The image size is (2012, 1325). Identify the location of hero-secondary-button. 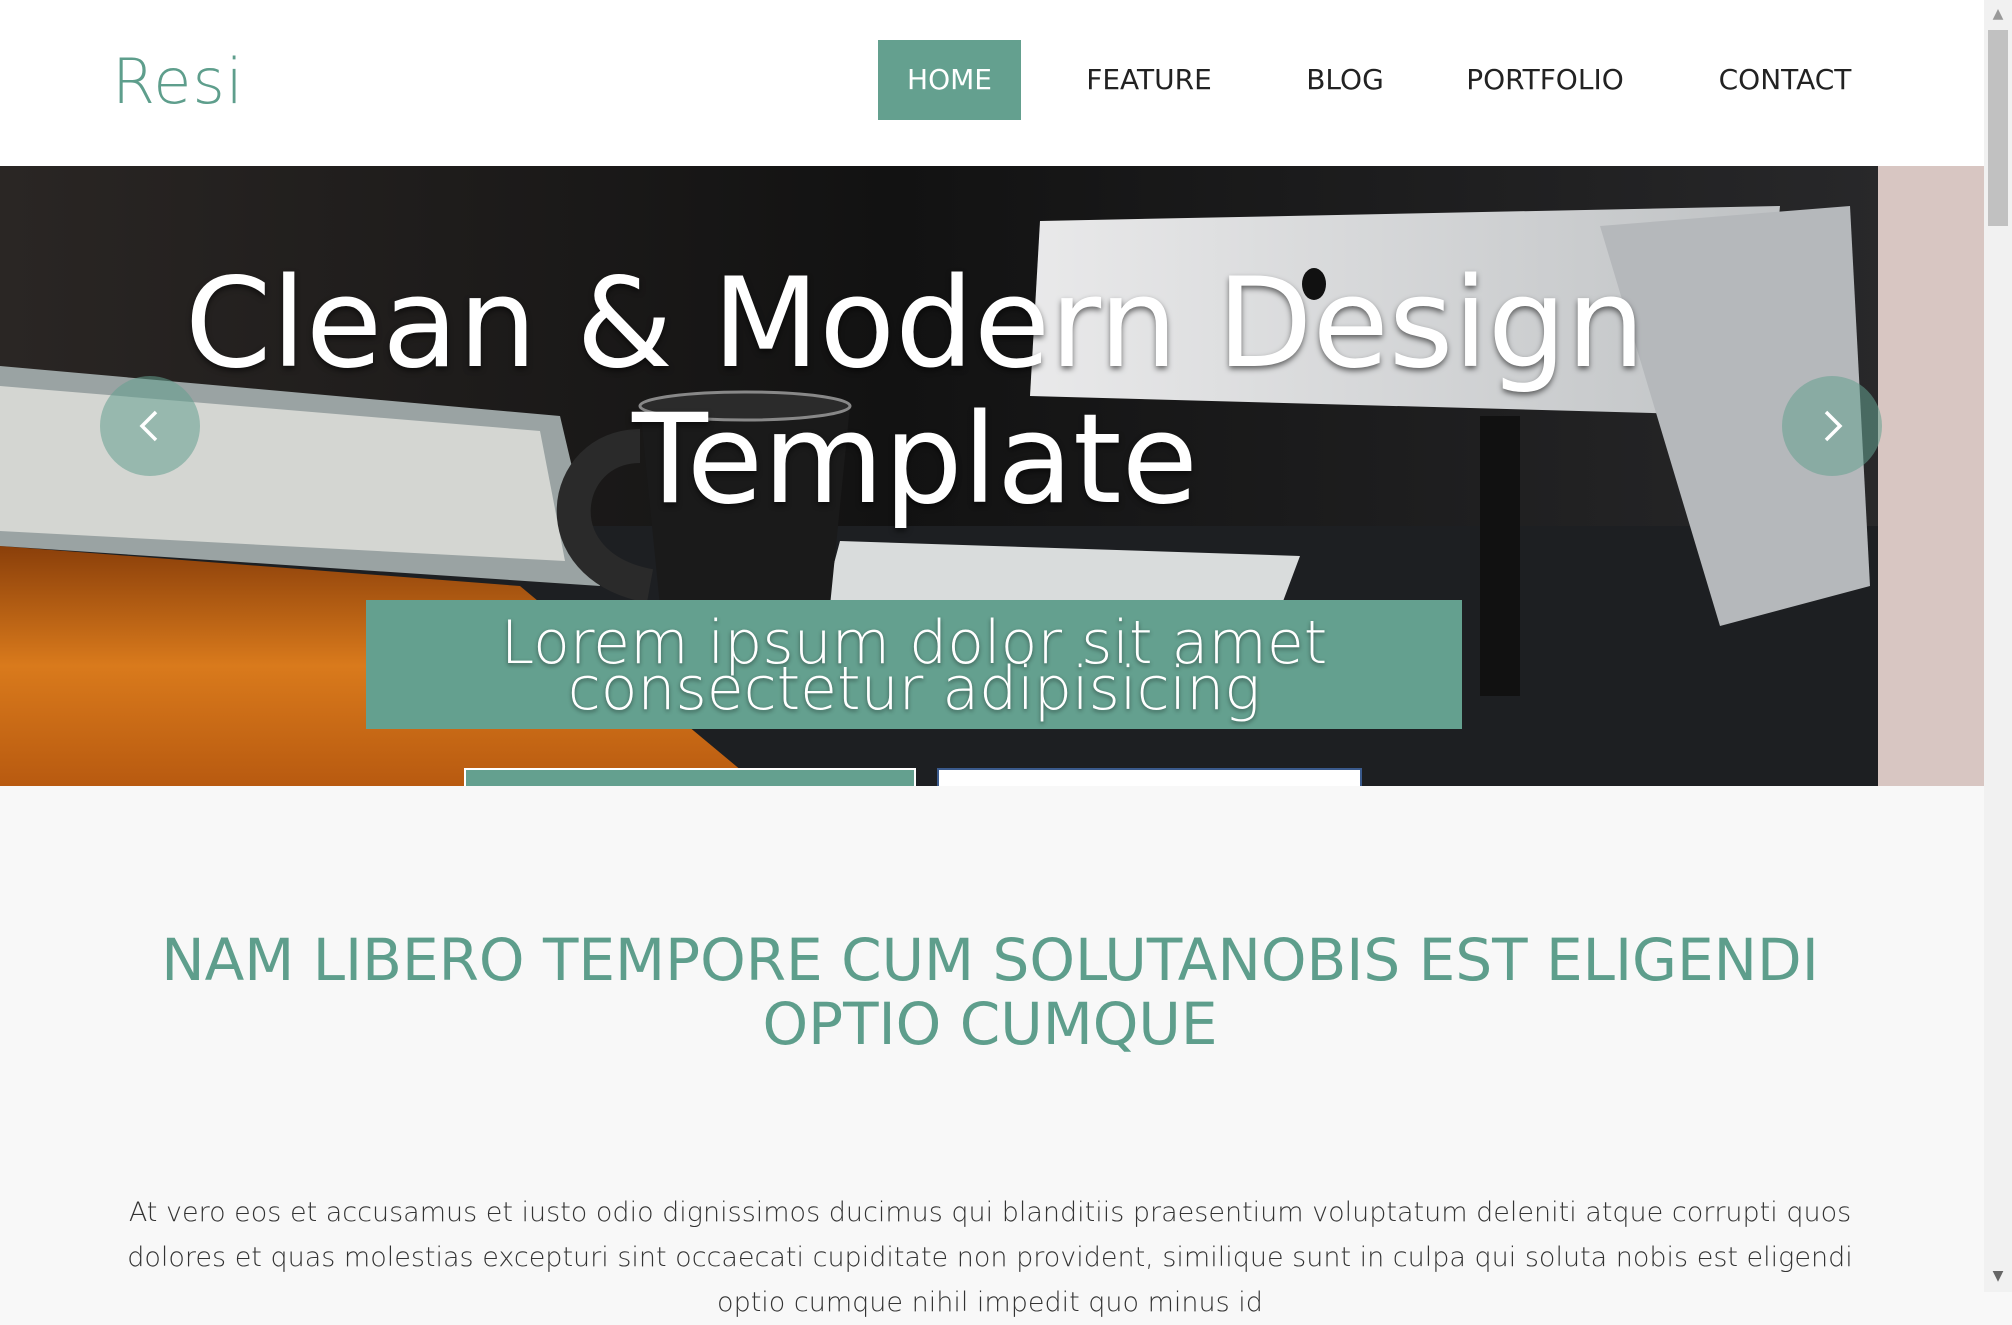
(1149, 777).